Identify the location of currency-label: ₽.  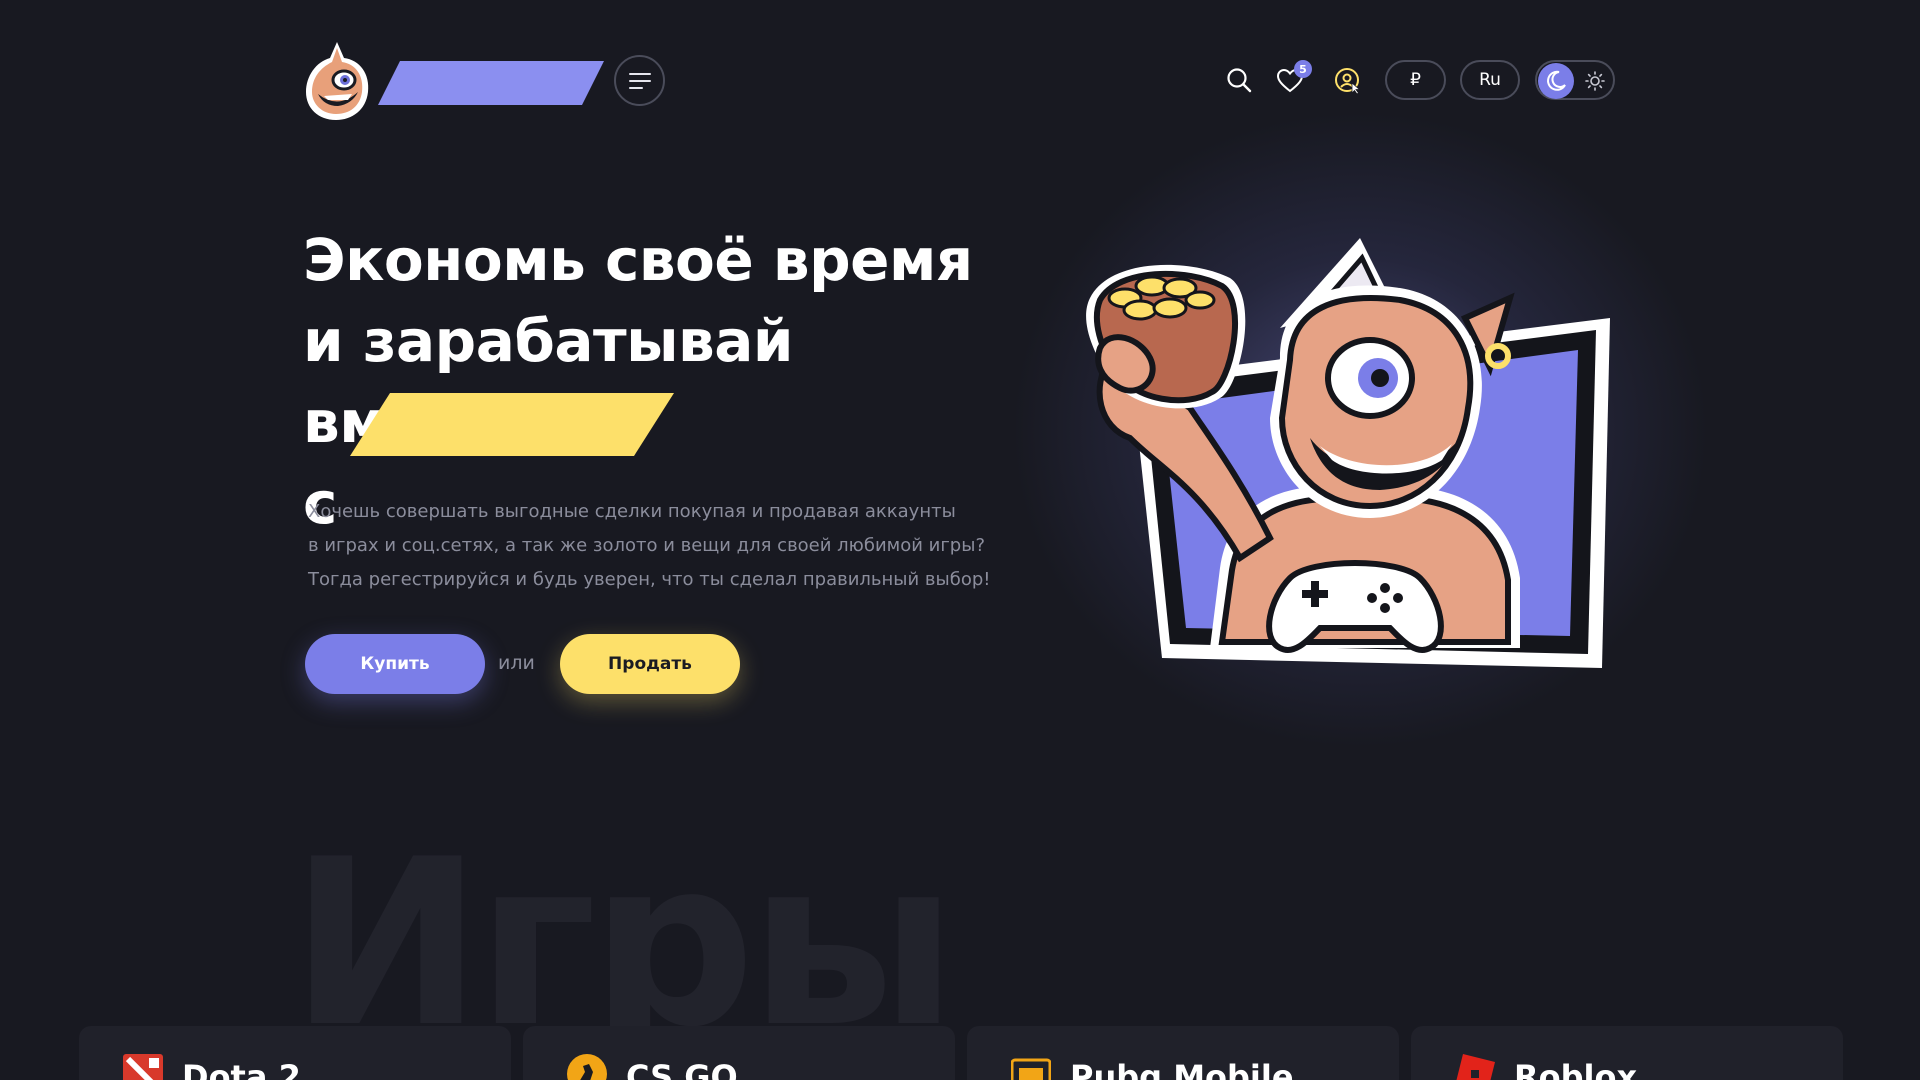
(1415, 80).